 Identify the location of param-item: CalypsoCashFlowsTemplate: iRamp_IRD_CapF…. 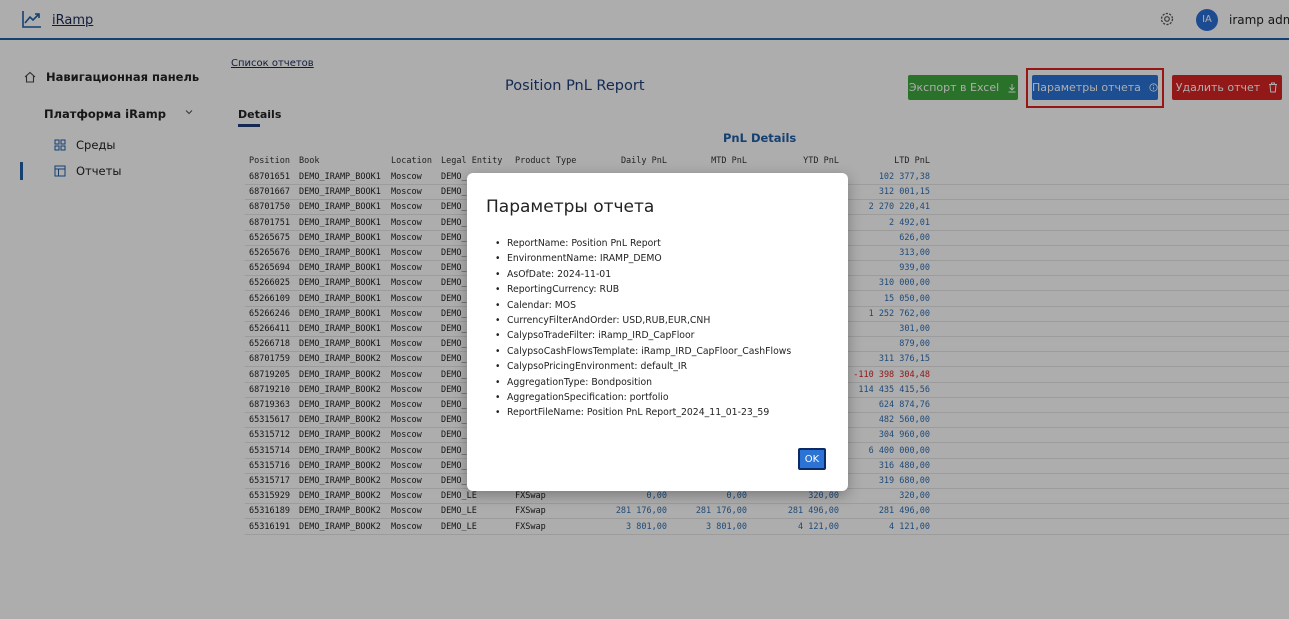
(665, 352).